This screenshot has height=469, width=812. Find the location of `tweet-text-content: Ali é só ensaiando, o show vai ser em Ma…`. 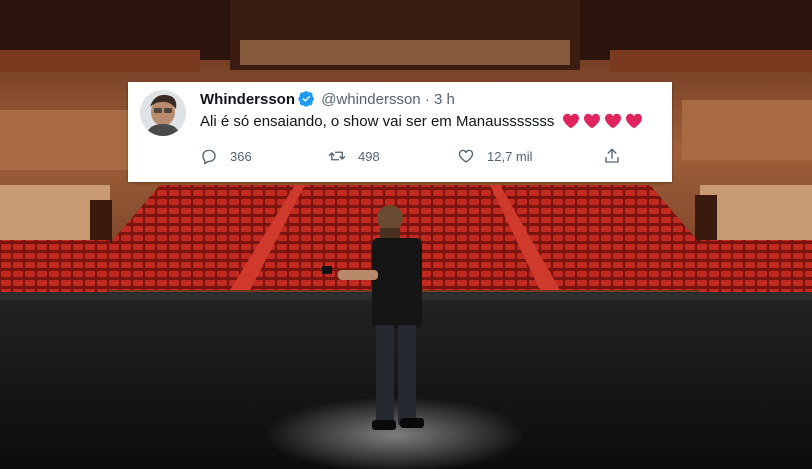

tweet-text-content: Ali é só ensaiando, o show vai ser em Ma… is located at coordinates (377, 121).